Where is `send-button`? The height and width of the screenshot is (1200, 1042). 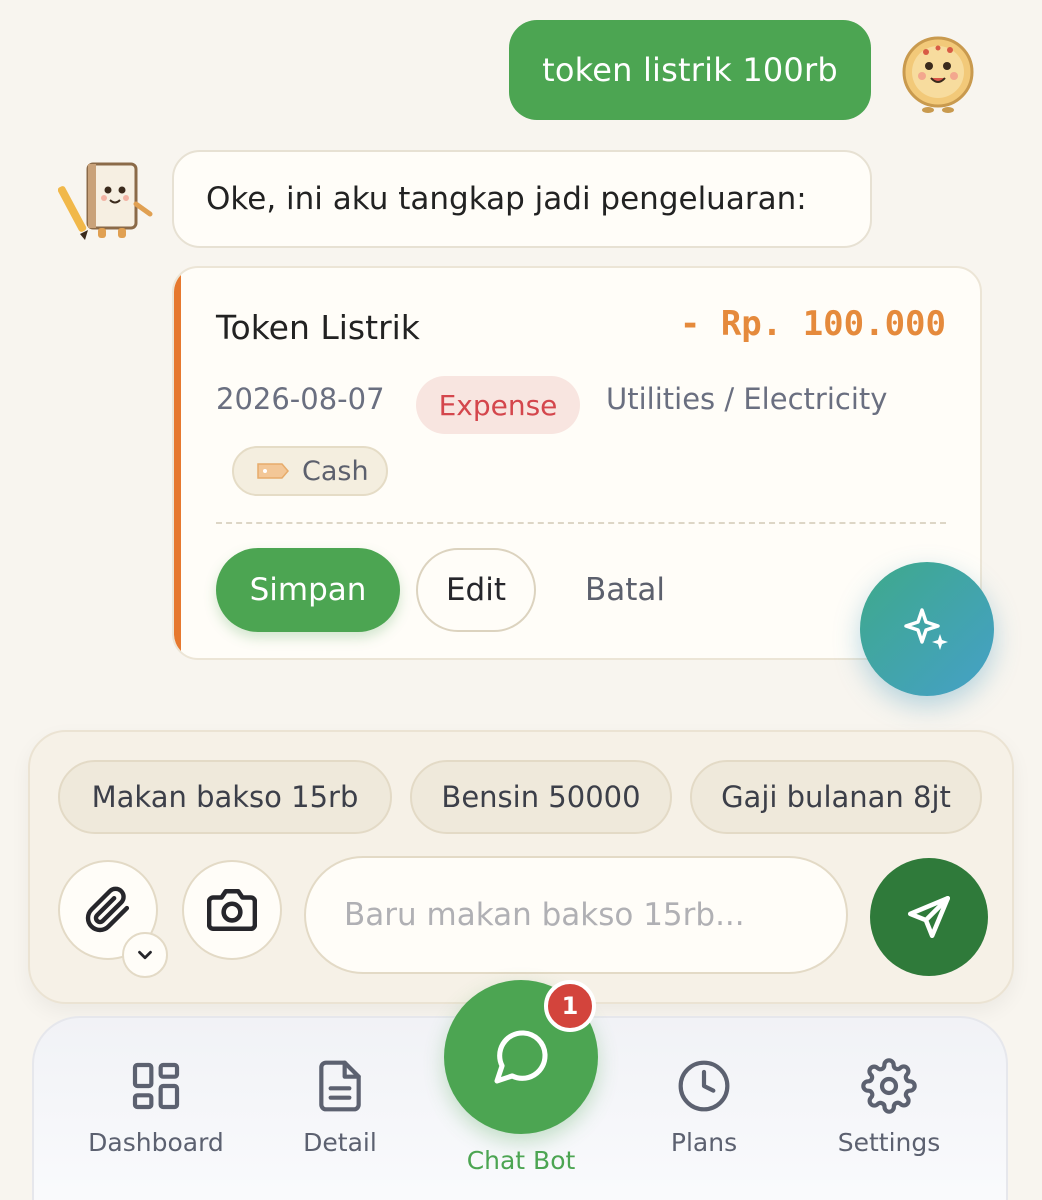 send-button is located at coordinates (929, 917).